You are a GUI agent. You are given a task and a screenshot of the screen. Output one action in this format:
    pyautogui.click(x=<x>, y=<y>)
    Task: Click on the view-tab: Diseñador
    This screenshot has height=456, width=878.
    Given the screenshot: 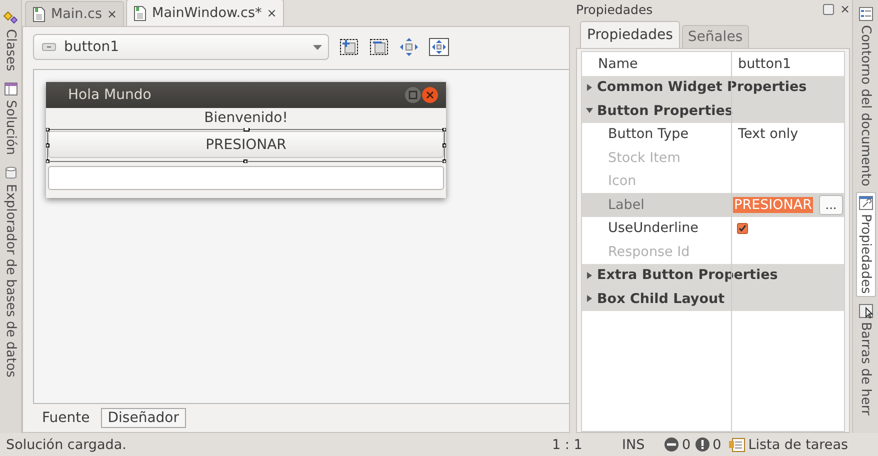 What is the action you would take?
    pyautogui.click(x=143, y=418)
    